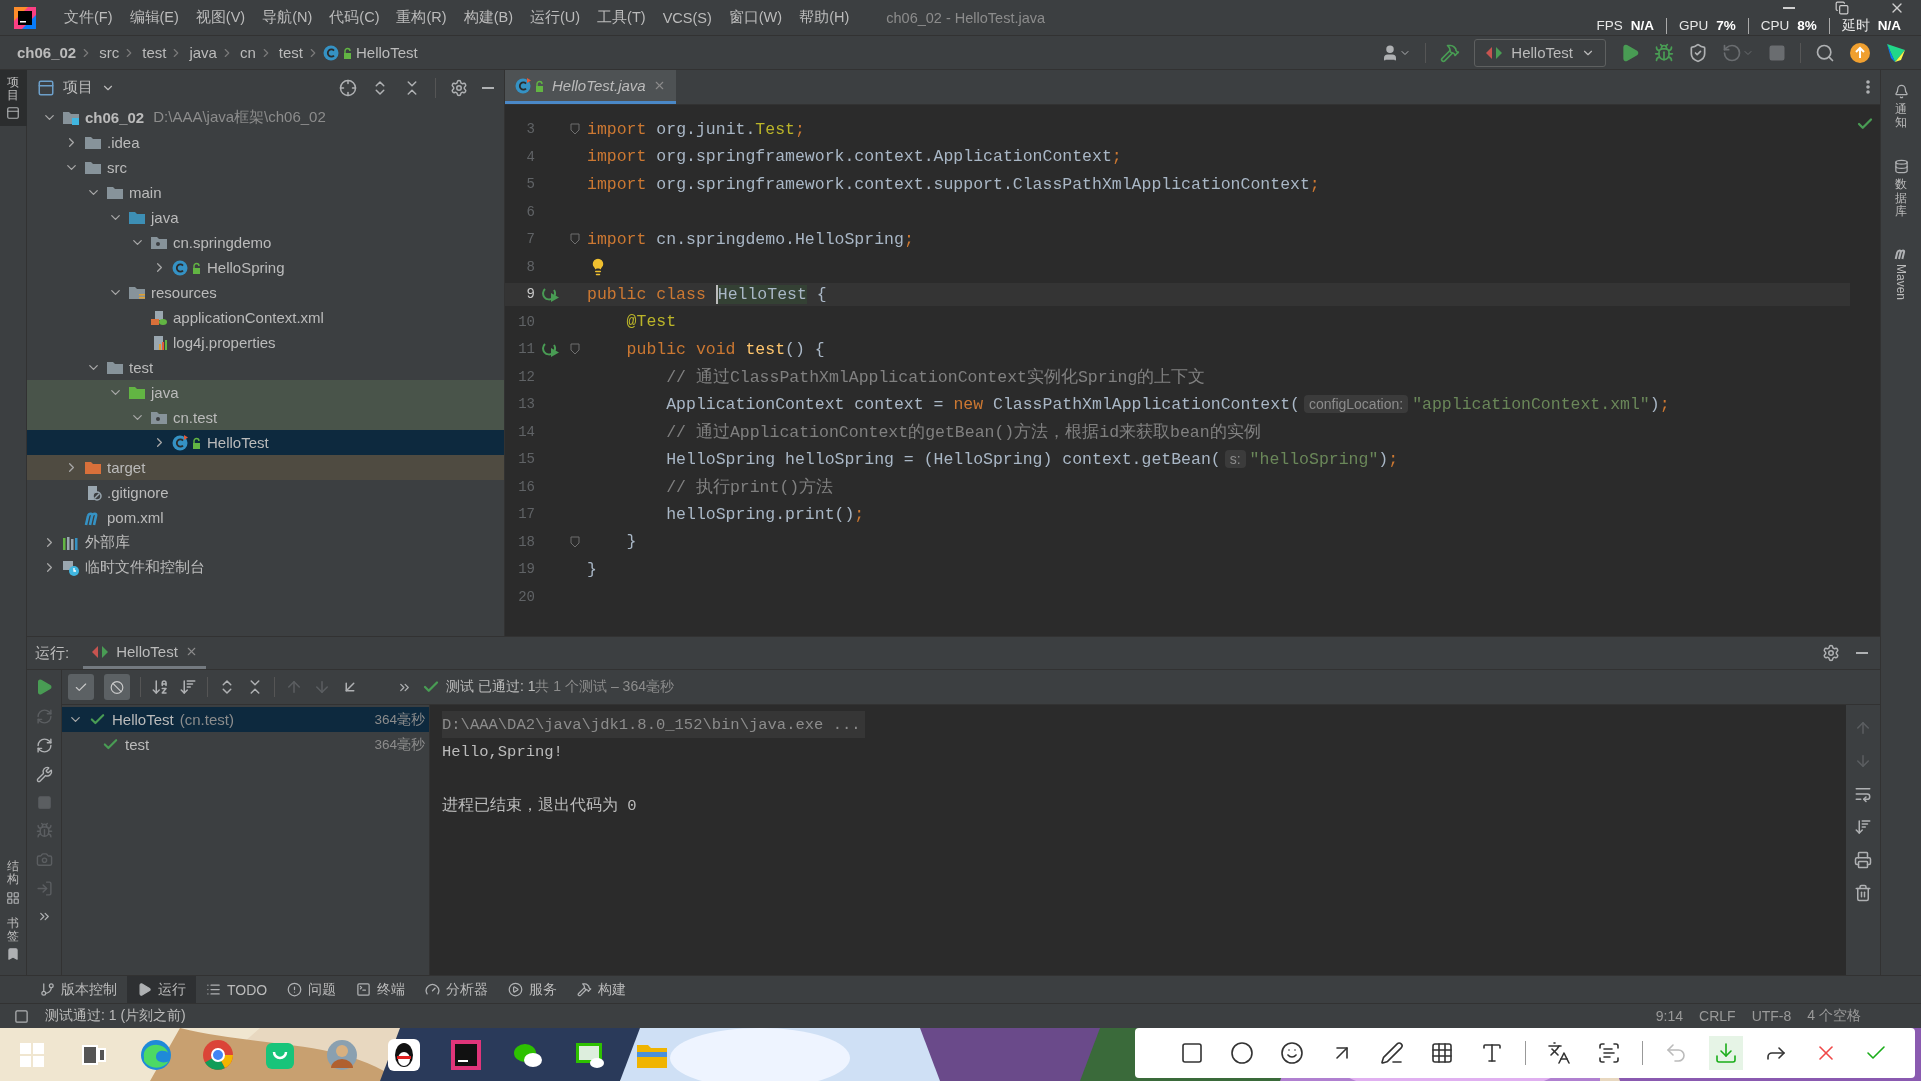 This screenshot has height=1081, width=1921. Describe the element at coordinates (765, 514) in the screenshot. I see `code-text: helloSpring.print();` at that location.